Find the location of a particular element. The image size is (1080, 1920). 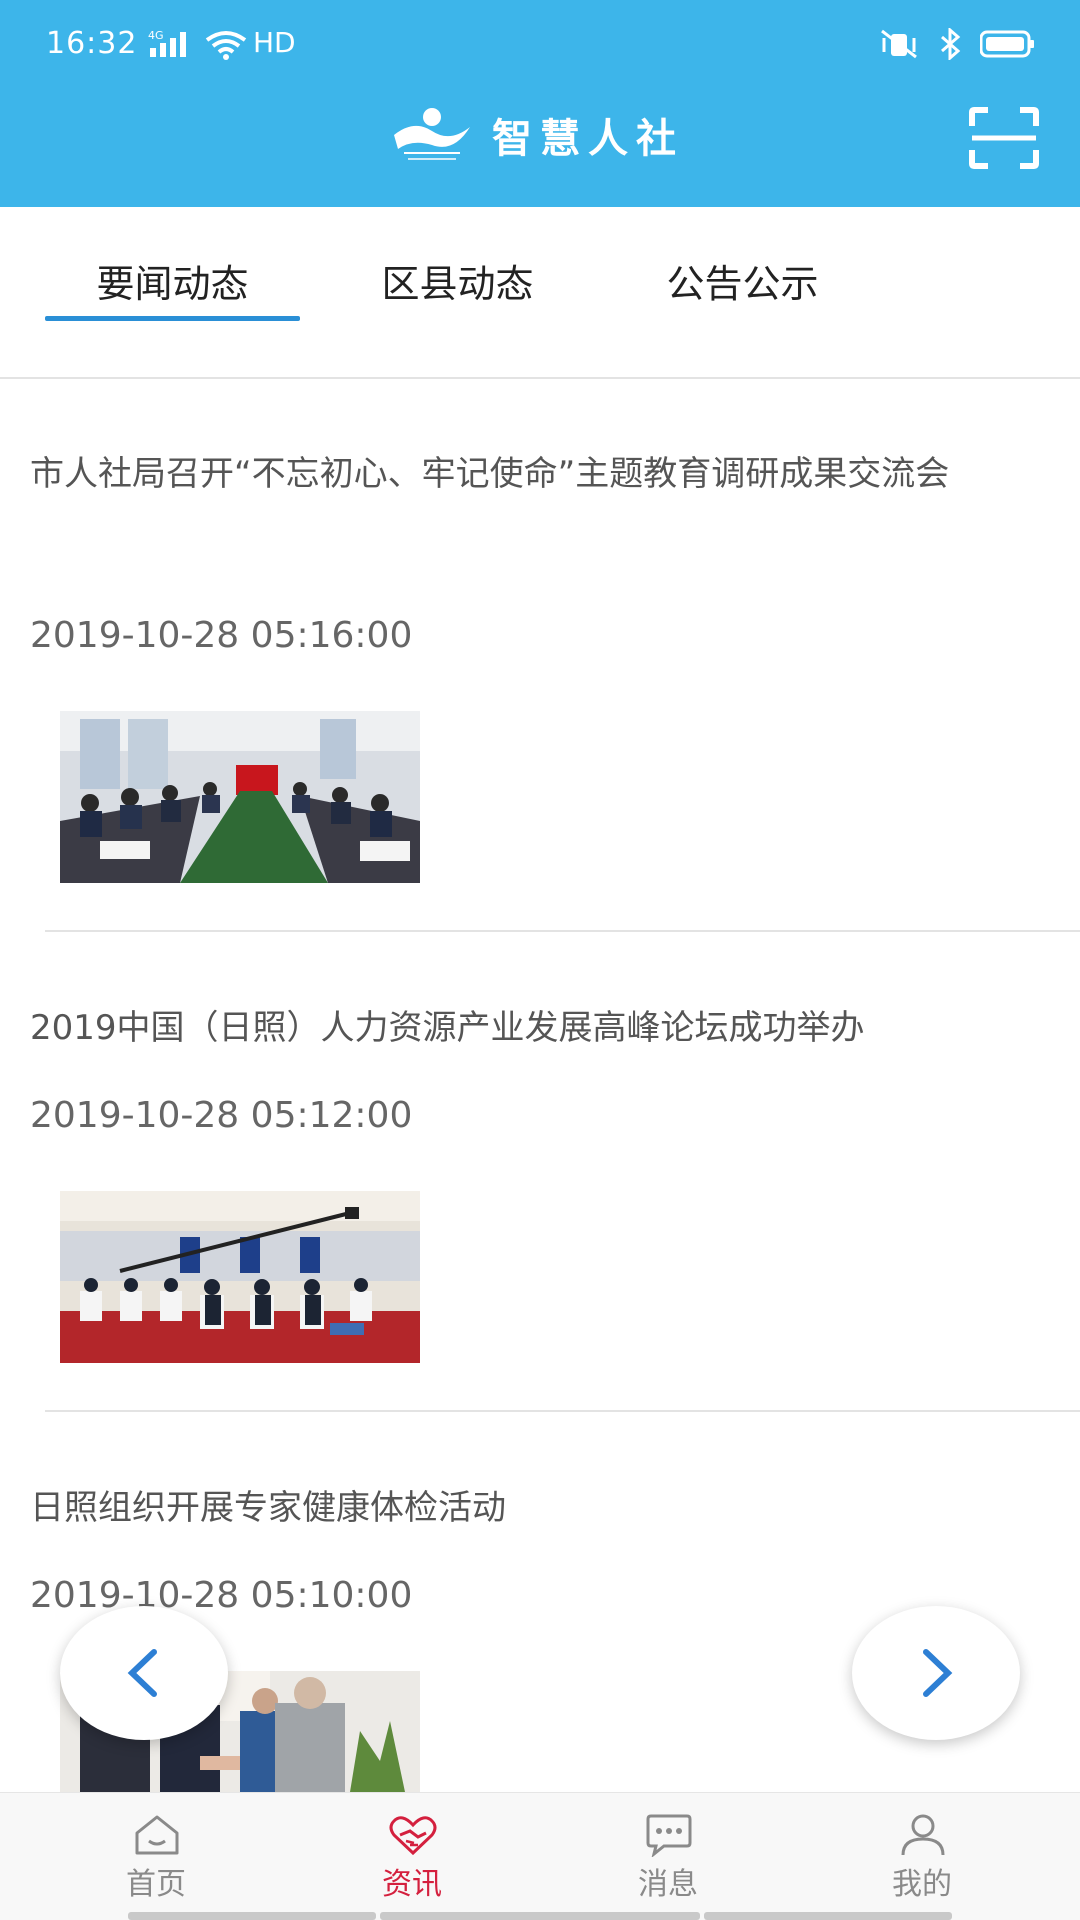

next-button is located at coordinates (936, 1673).